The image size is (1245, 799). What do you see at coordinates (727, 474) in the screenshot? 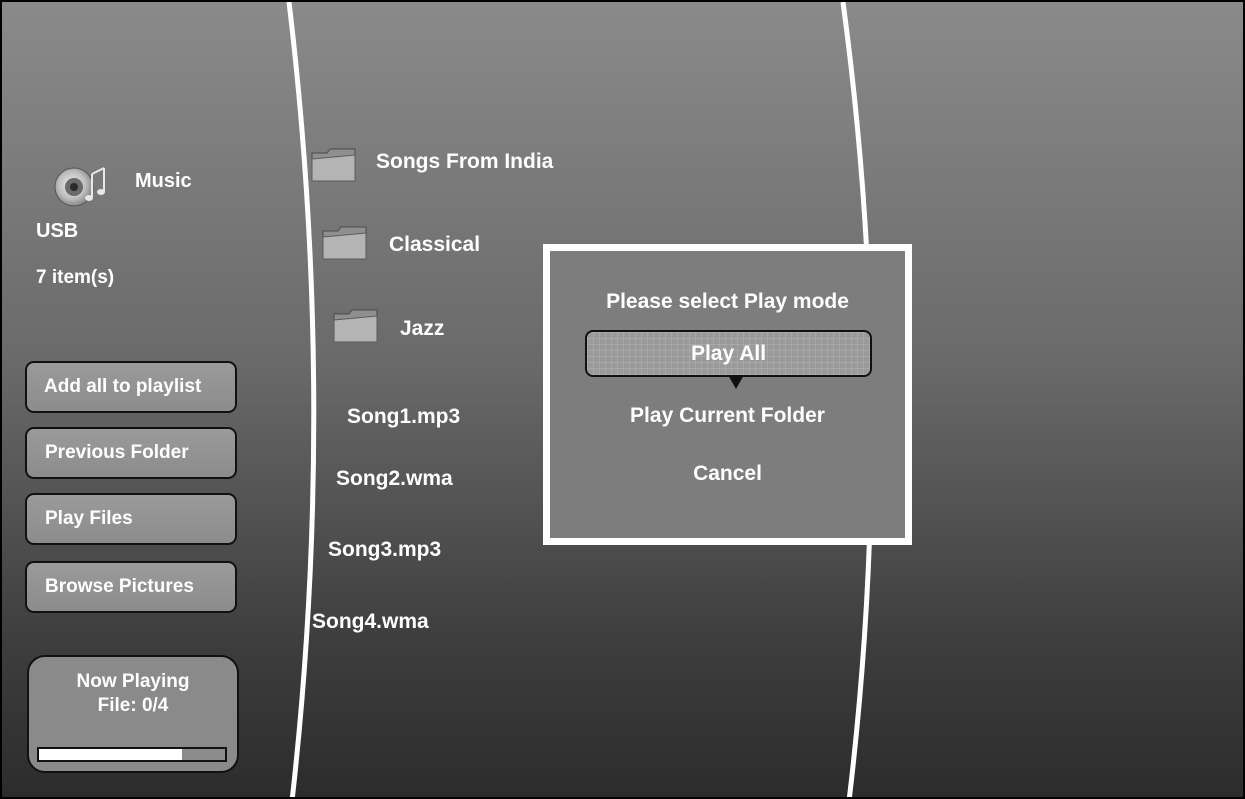
I see `cancel-option: Cancel` at bounding box center [727, 474].